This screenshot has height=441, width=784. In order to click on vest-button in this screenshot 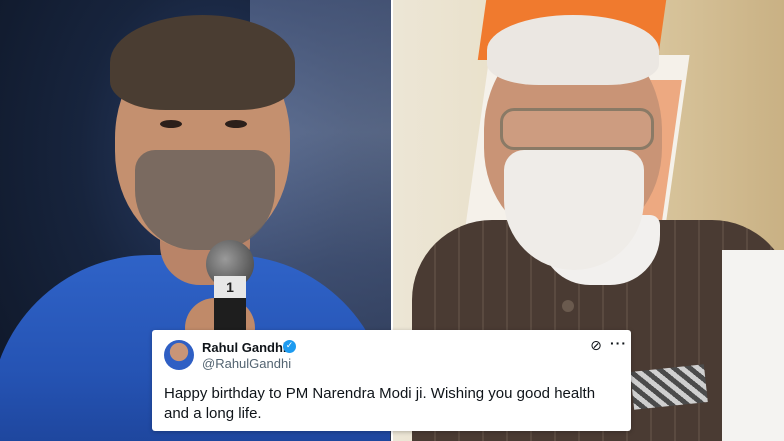, I will do `click(568, 306)`.